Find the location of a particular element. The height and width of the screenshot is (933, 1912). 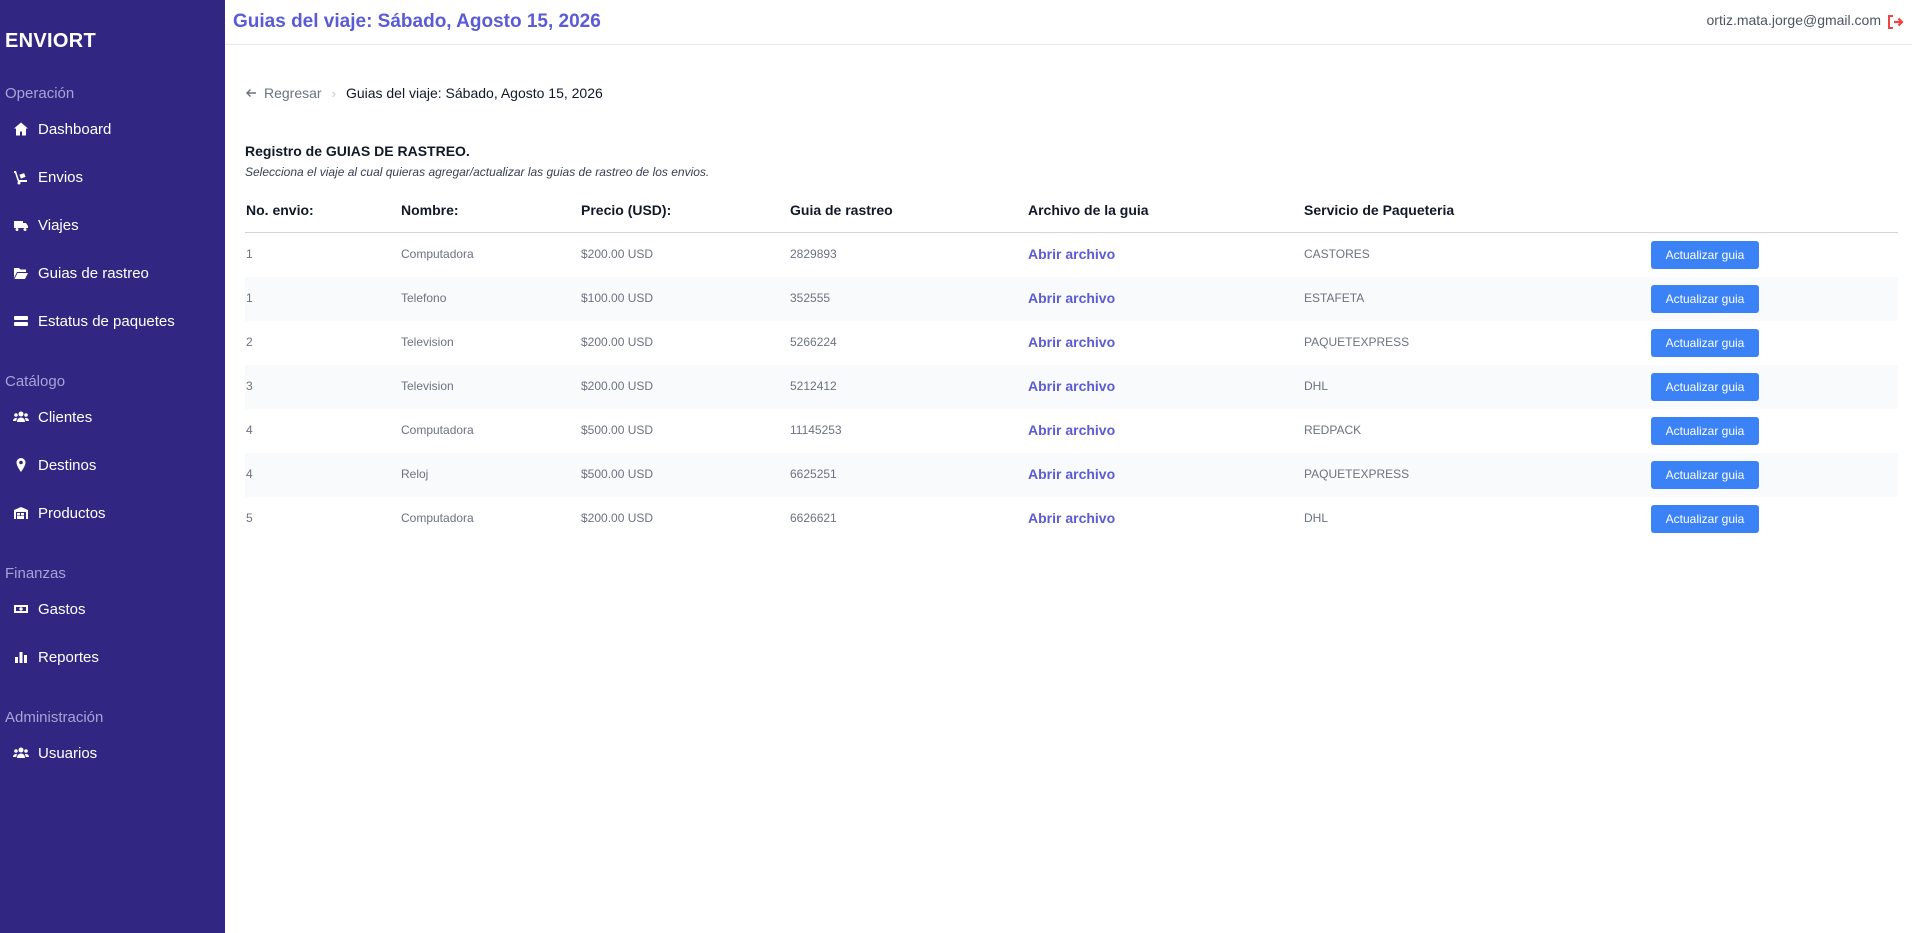

sidebar-item-label: Productos is located at coordinates (72, 513).